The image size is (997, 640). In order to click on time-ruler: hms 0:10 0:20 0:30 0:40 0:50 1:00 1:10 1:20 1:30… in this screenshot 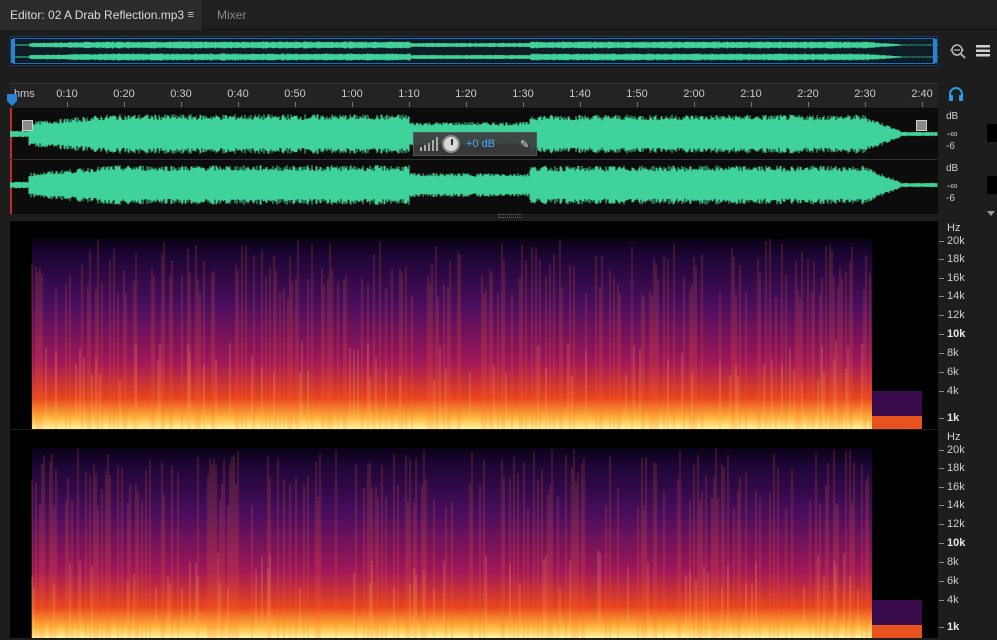, I will do `click(474, 95)`.